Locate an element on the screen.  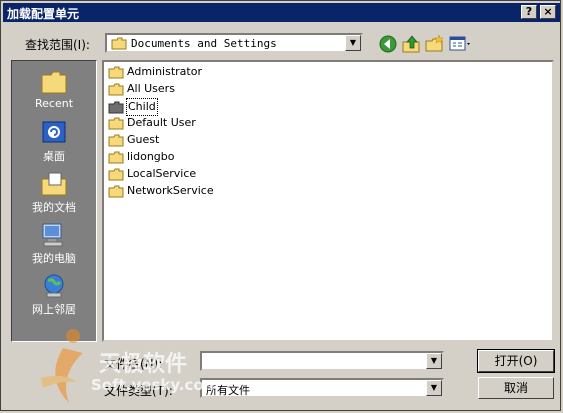
file-name: LocalService is located at coordinates (162, 173).